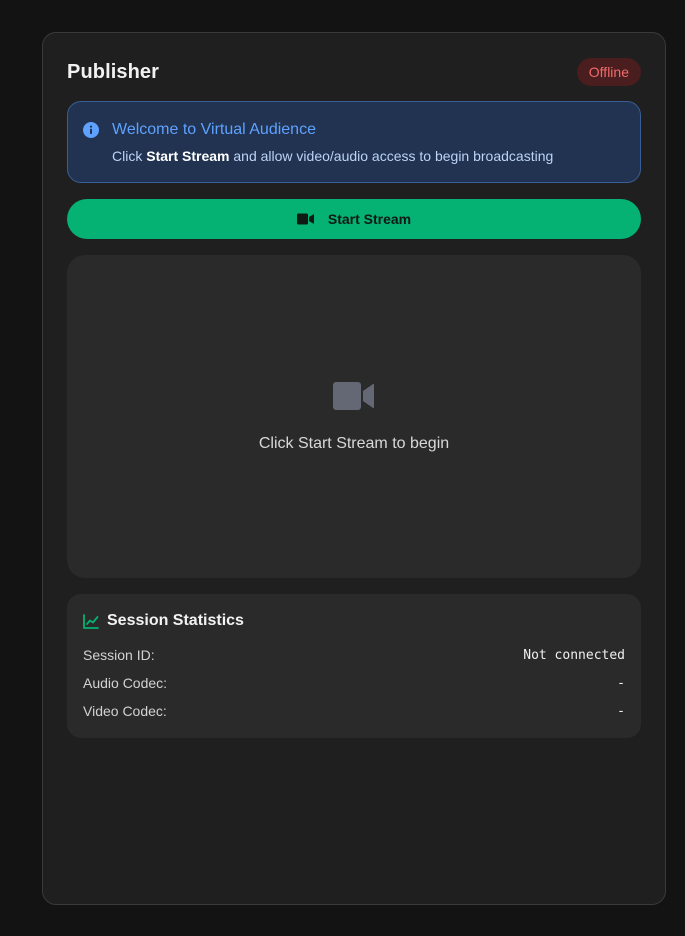  I want to click on start-stream-label: Start Stream, so click(369, 219).